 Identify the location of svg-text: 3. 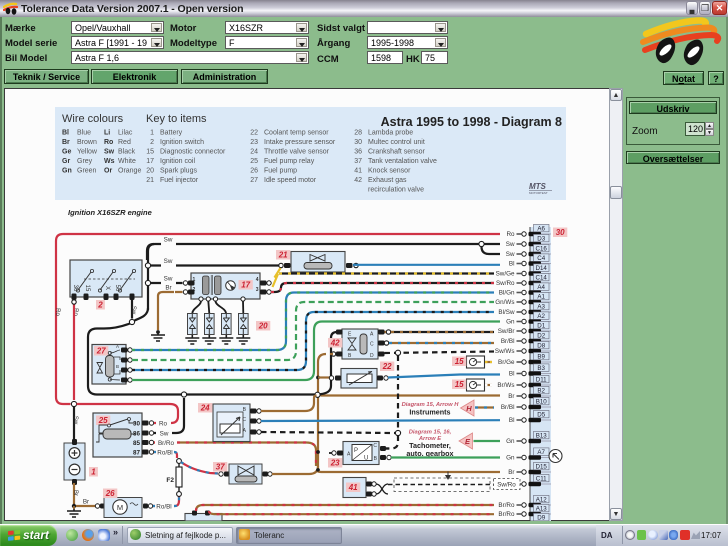
(257, 290).